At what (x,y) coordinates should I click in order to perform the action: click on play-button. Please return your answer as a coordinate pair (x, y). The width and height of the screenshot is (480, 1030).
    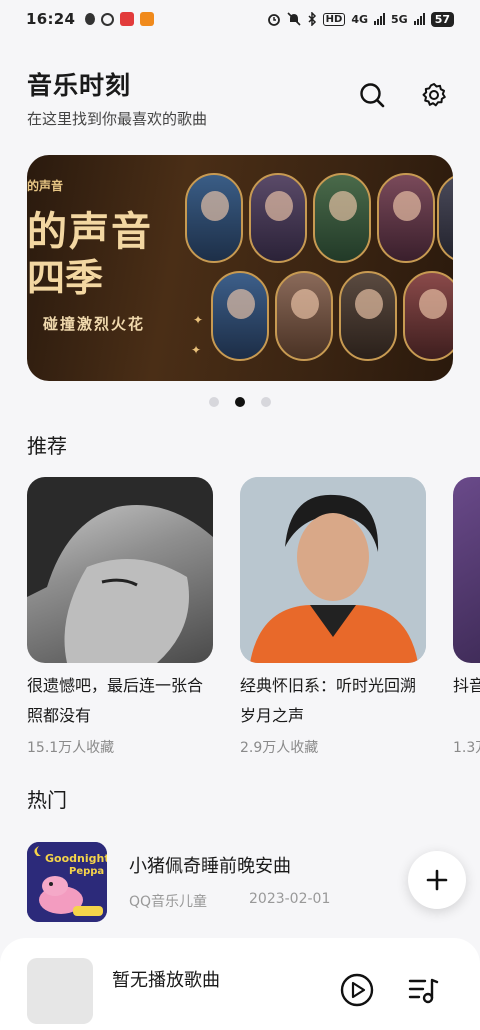
    Looking at the image, I should click on (357, 990).